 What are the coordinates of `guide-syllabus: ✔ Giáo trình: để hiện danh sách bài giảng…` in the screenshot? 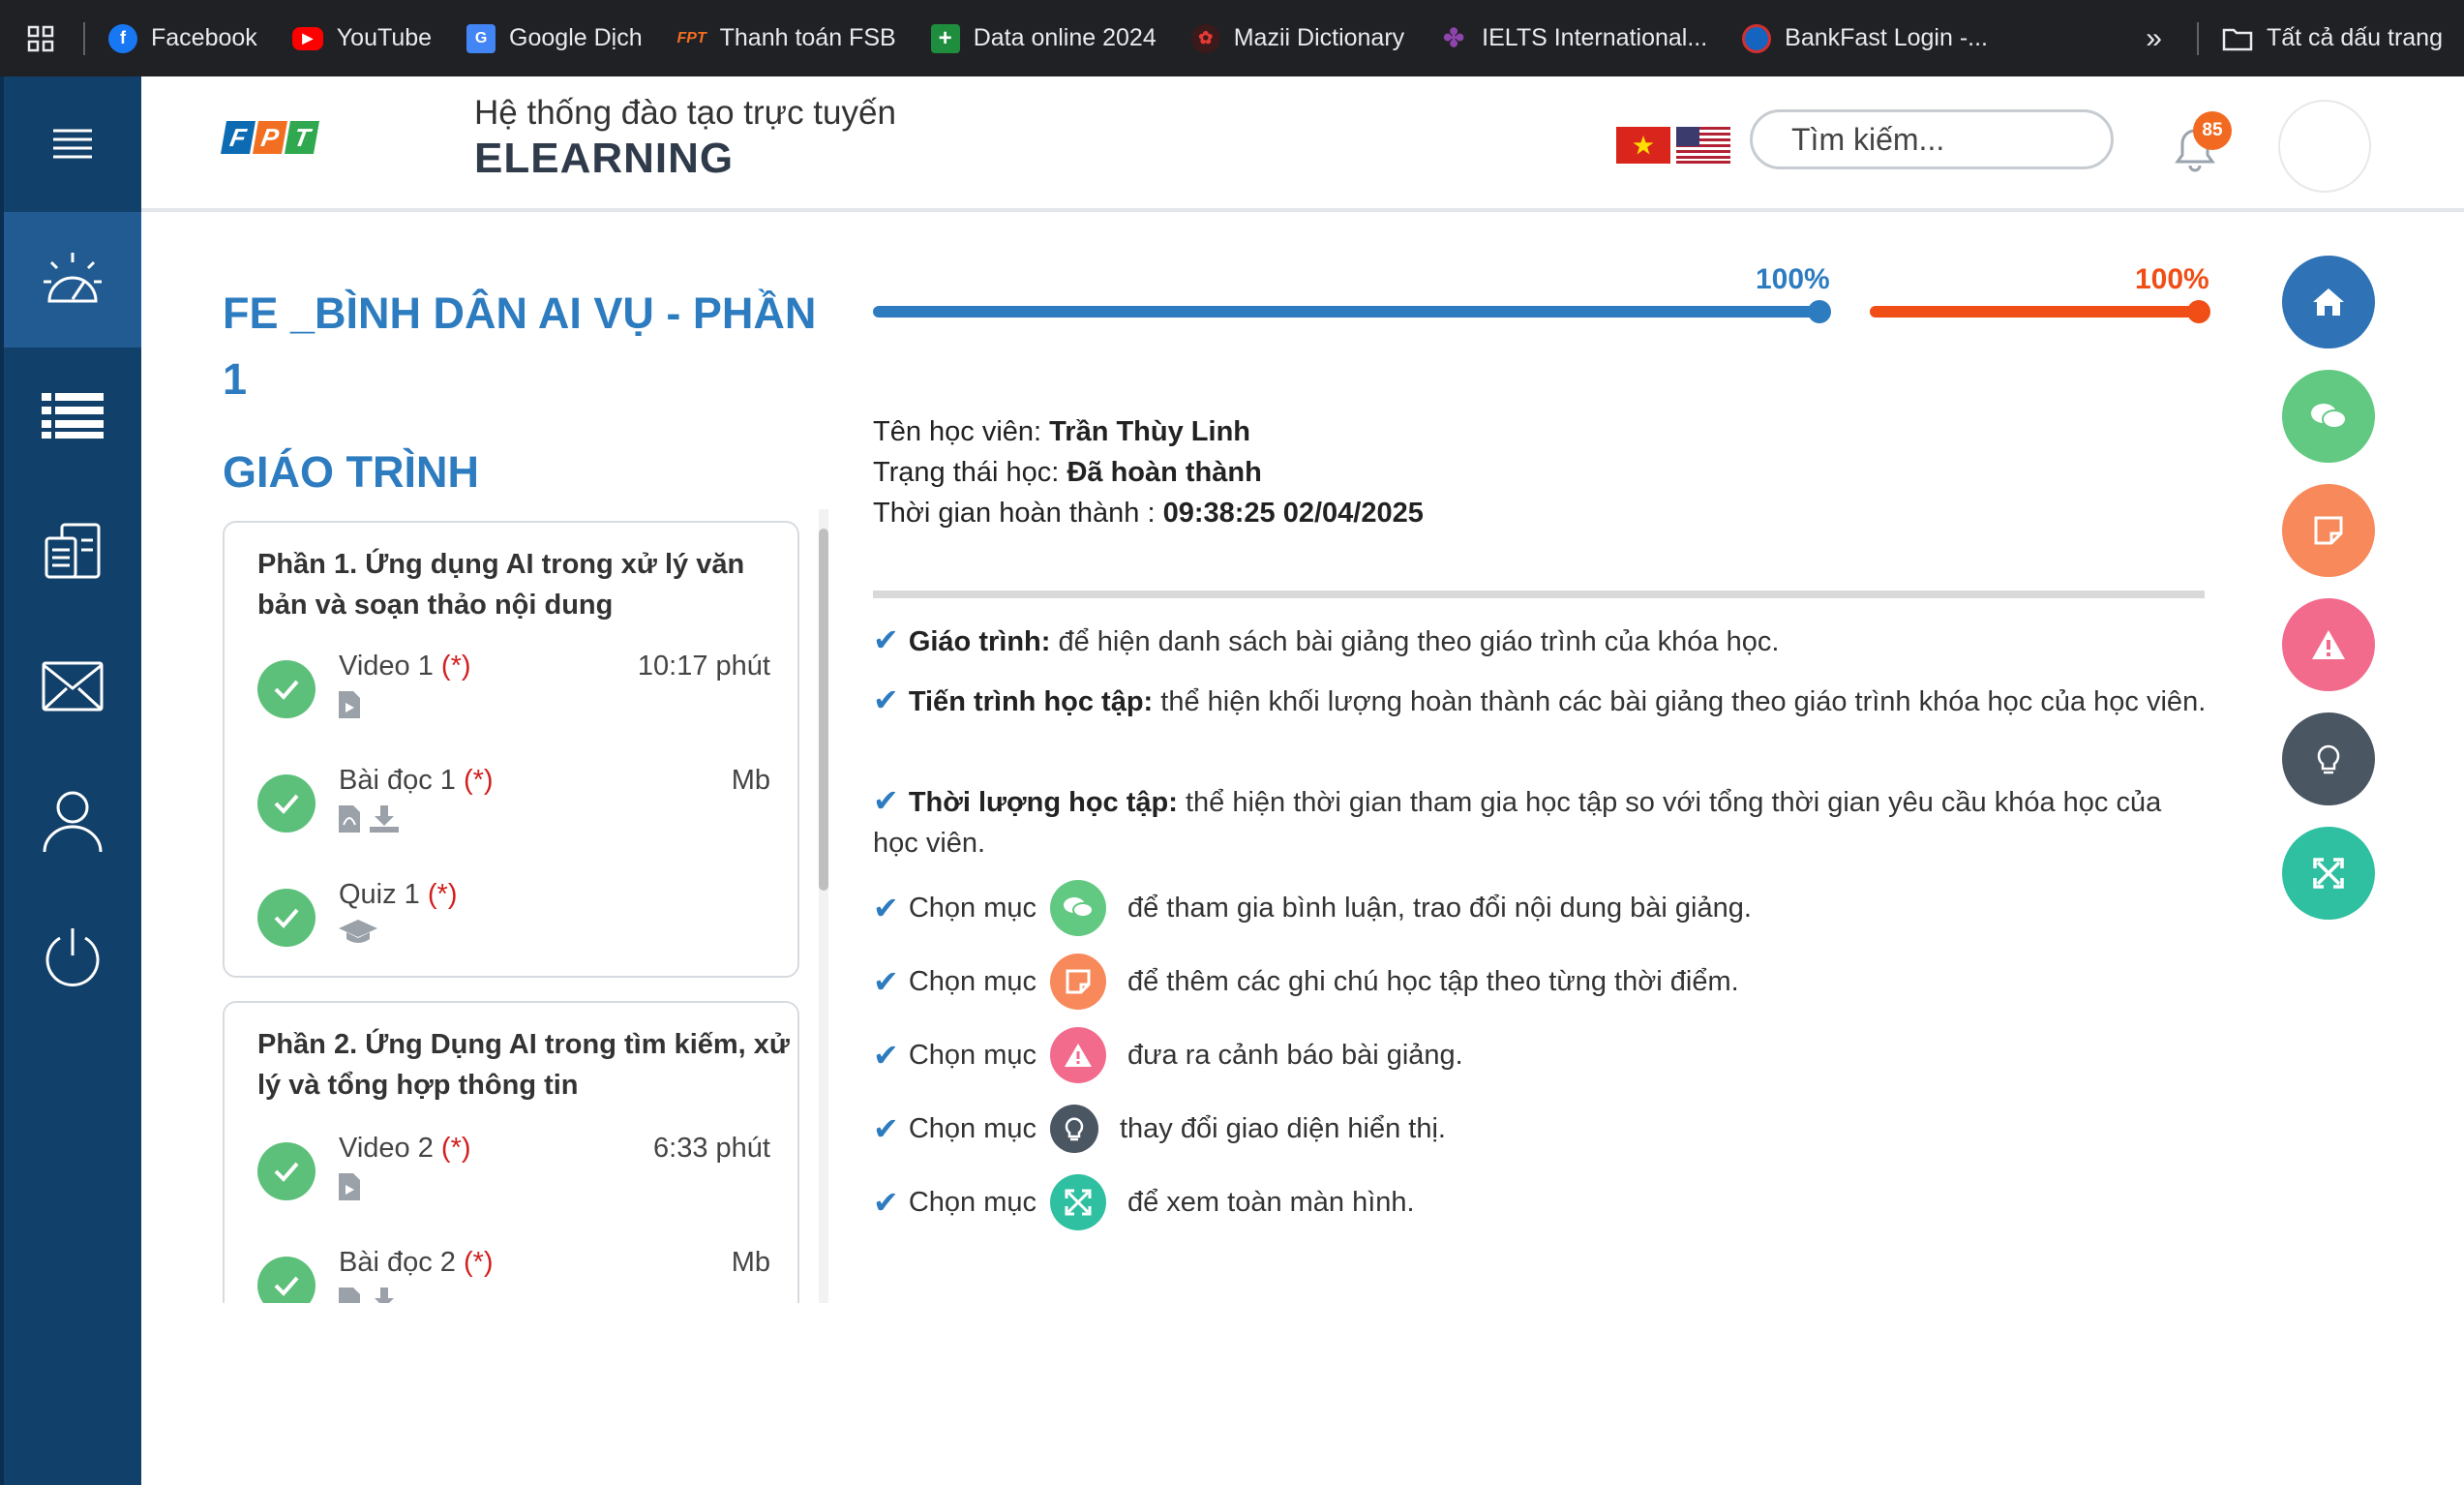 It's located at (1326, 639).